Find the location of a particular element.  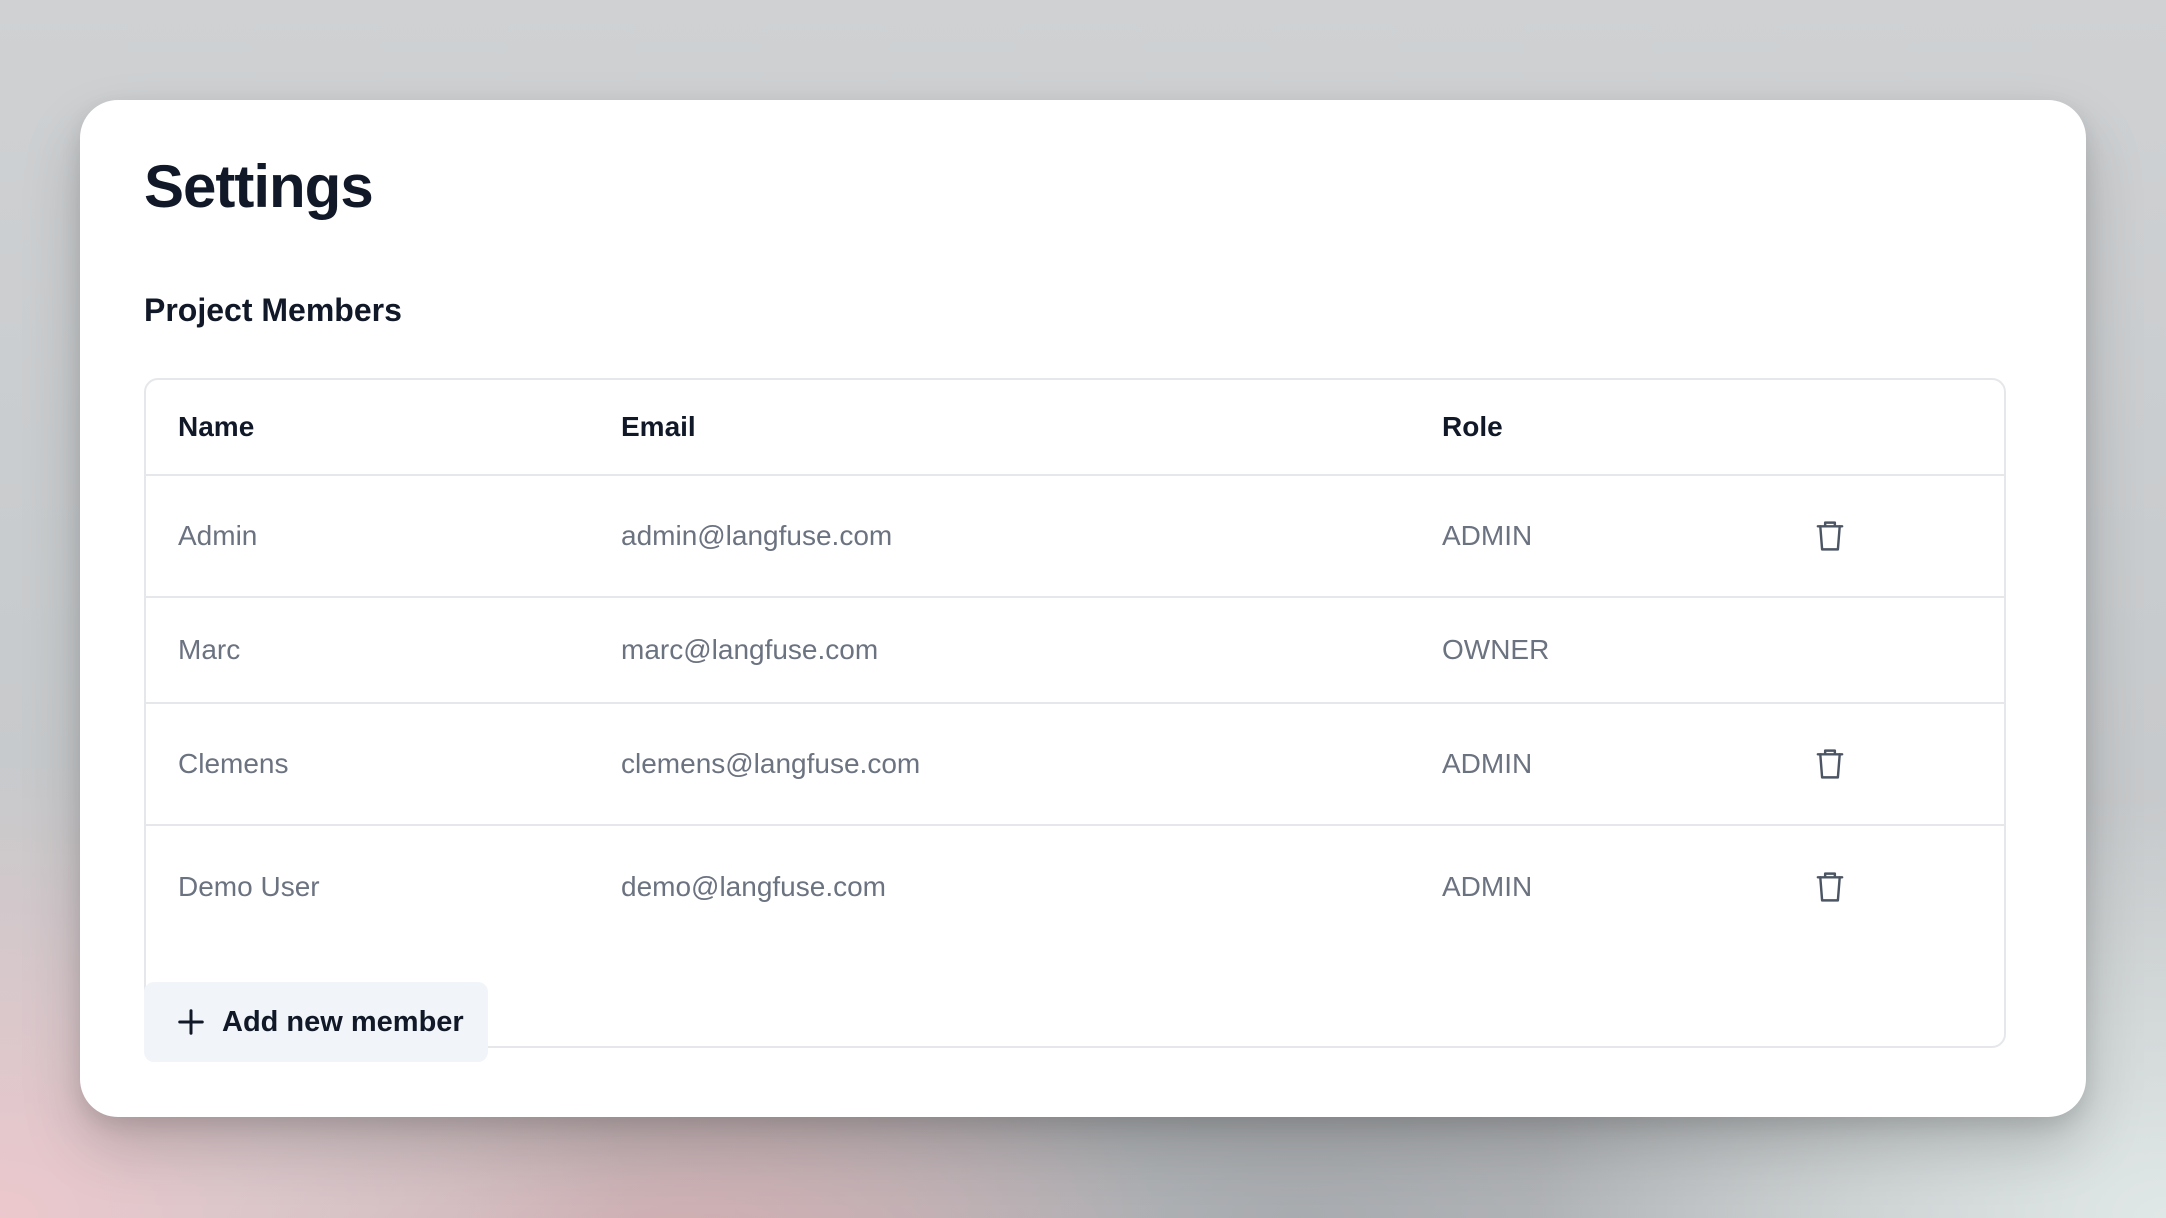

table-row: Marc marc@langfuse.com OWNER is located at coordinates (1075, 650).